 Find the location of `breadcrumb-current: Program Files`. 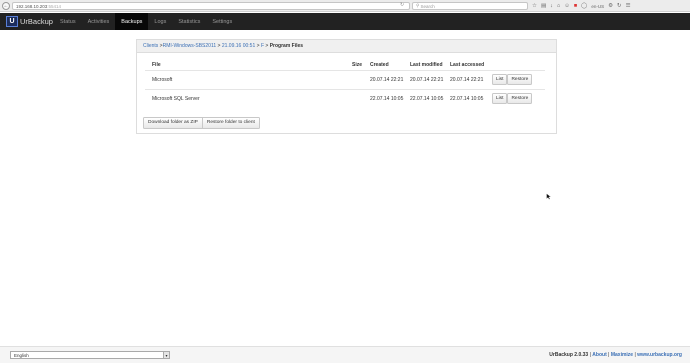

breadcrumb-current: Program Files is located at coordinates (286, 46).